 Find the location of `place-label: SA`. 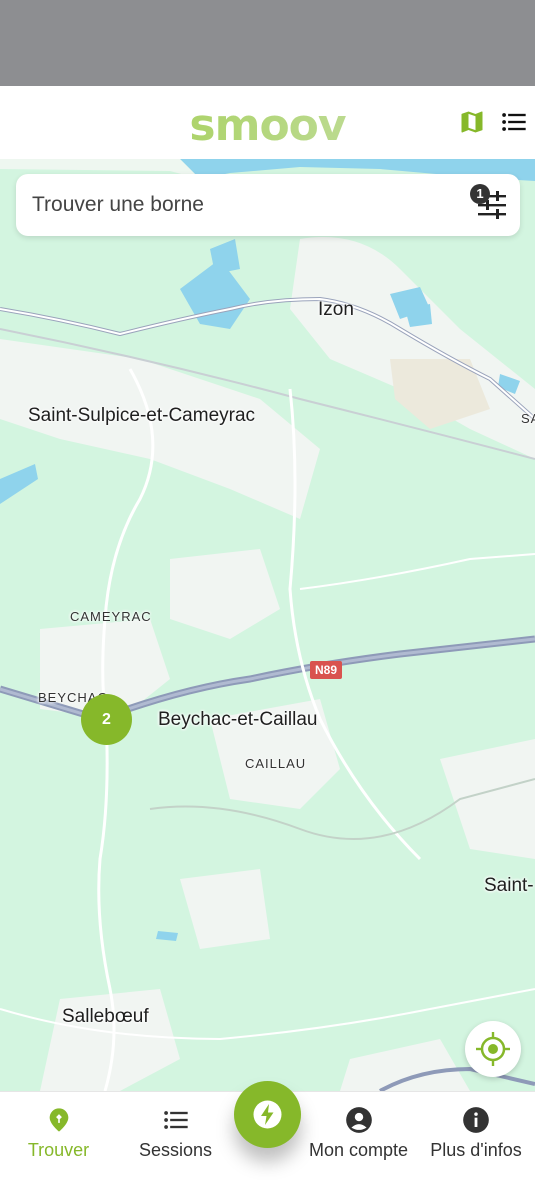

place-label: SA is located at coordinates (528, 418).